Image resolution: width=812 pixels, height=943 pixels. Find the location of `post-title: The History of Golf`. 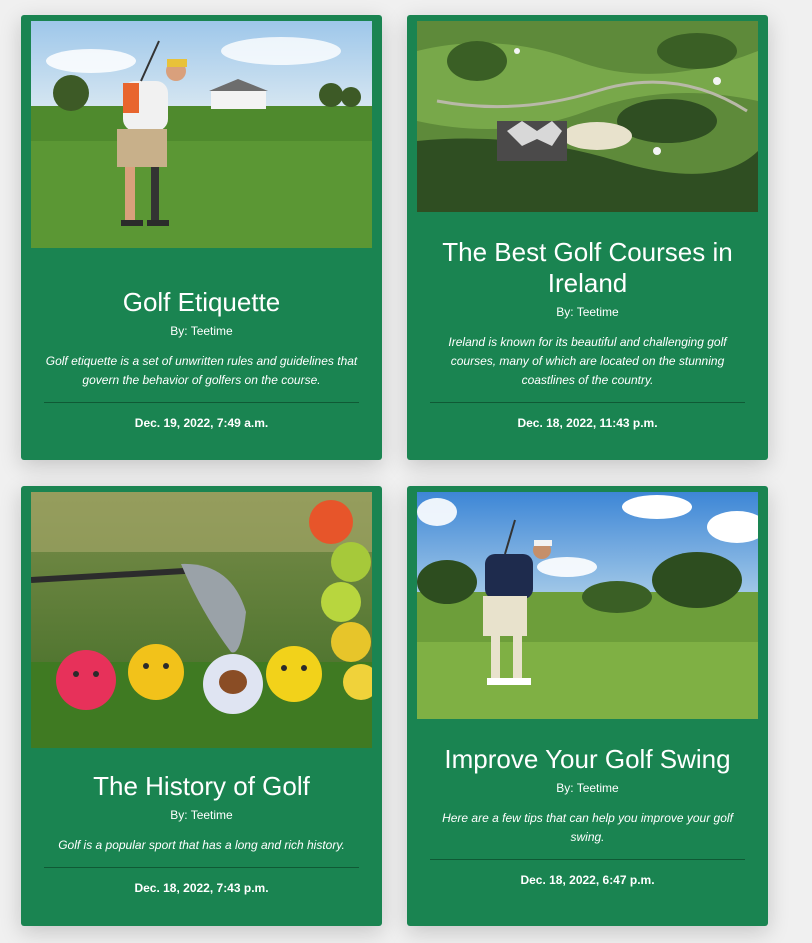

post-title: The History of Golf is located at coordinates (201, 786).